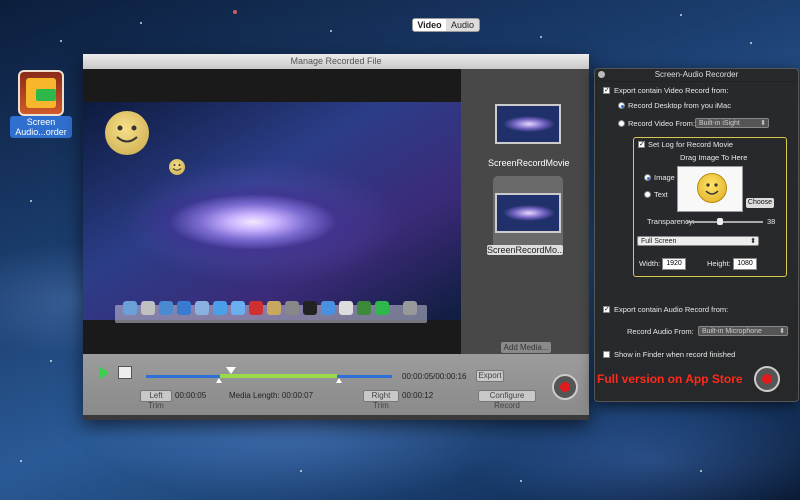 Image resolution: width=800 pixels, height=500 pixels. I want to click on media-length: Media Length: 00:00:07, so click(271, 395).